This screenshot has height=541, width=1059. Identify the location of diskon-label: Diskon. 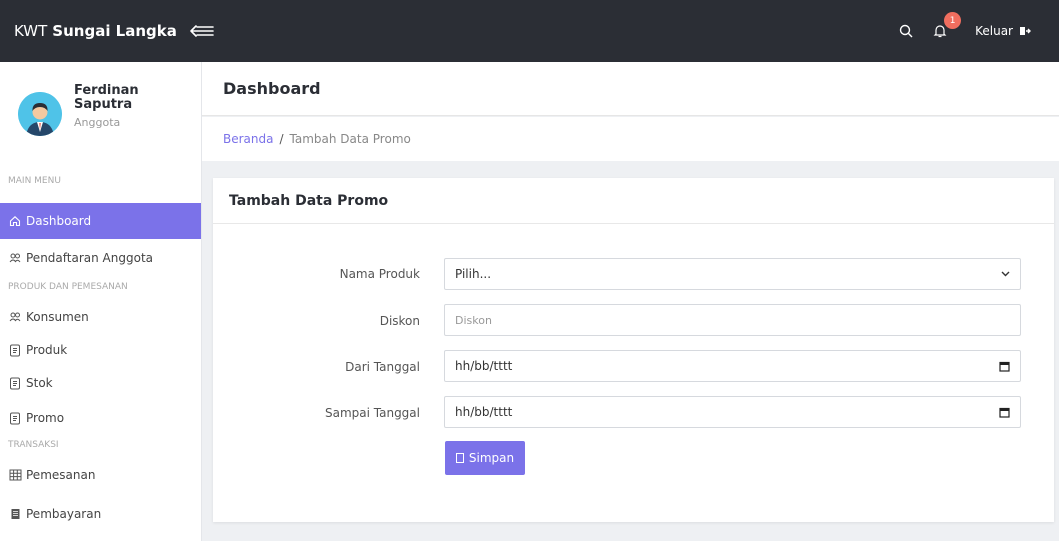
(399, 321).